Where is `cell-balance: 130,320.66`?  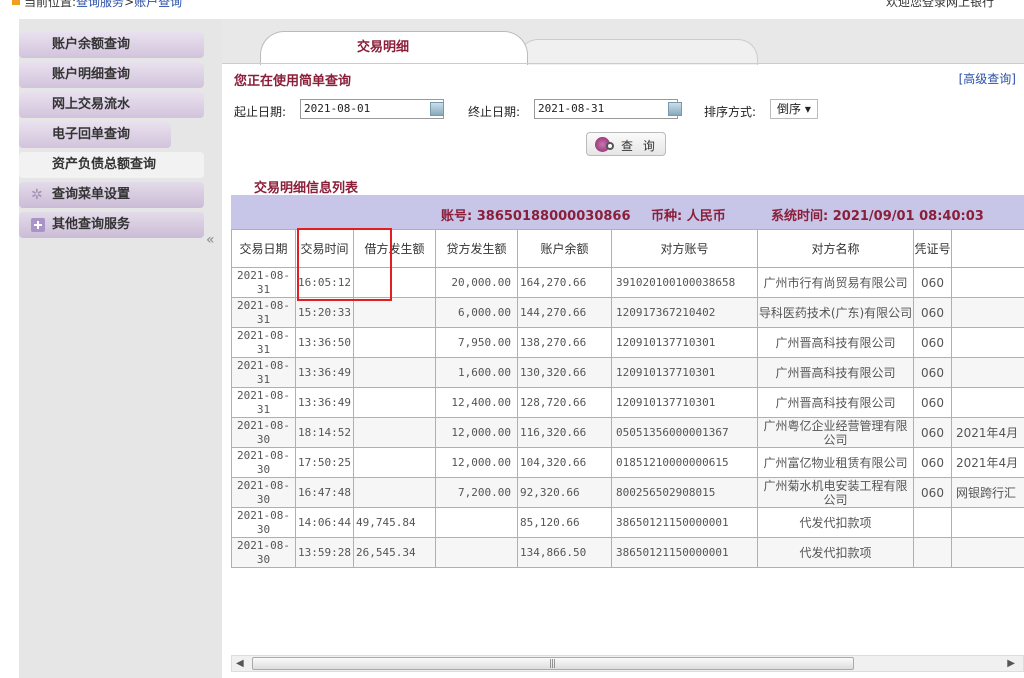
cell-balance: 130,320.66 is located at coordinates (564, 372).